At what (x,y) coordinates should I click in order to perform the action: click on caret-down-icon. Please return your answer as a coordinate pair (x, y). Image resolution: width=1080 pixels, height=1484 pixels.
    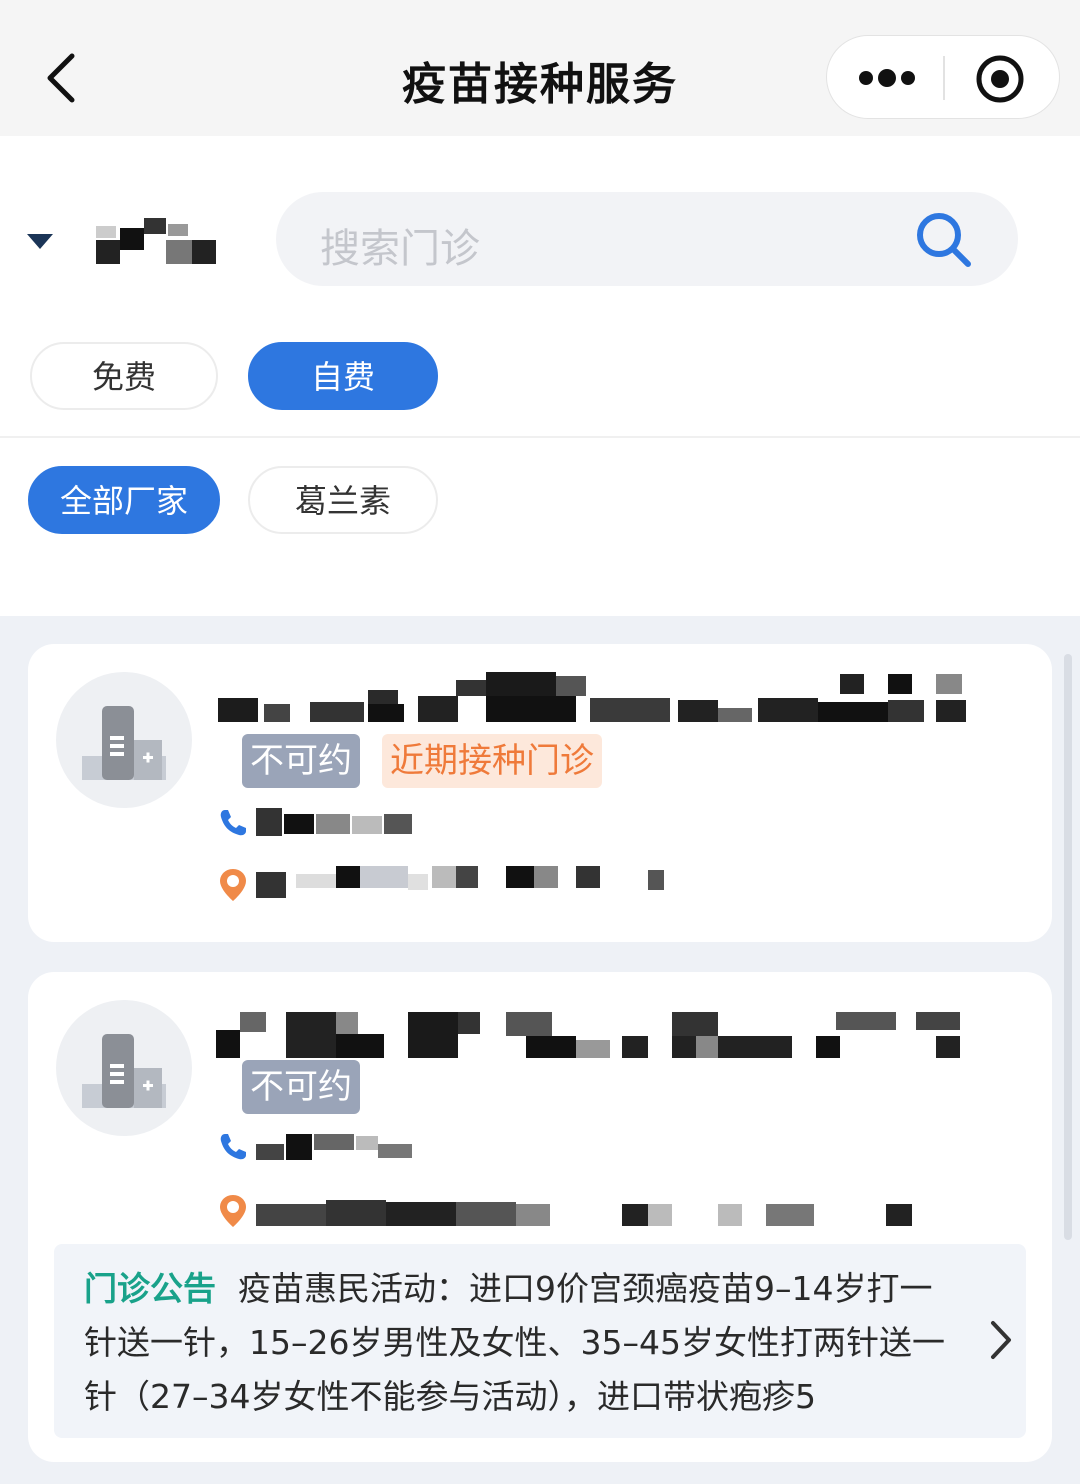
    Looking at the image, I should click on (40, 241).